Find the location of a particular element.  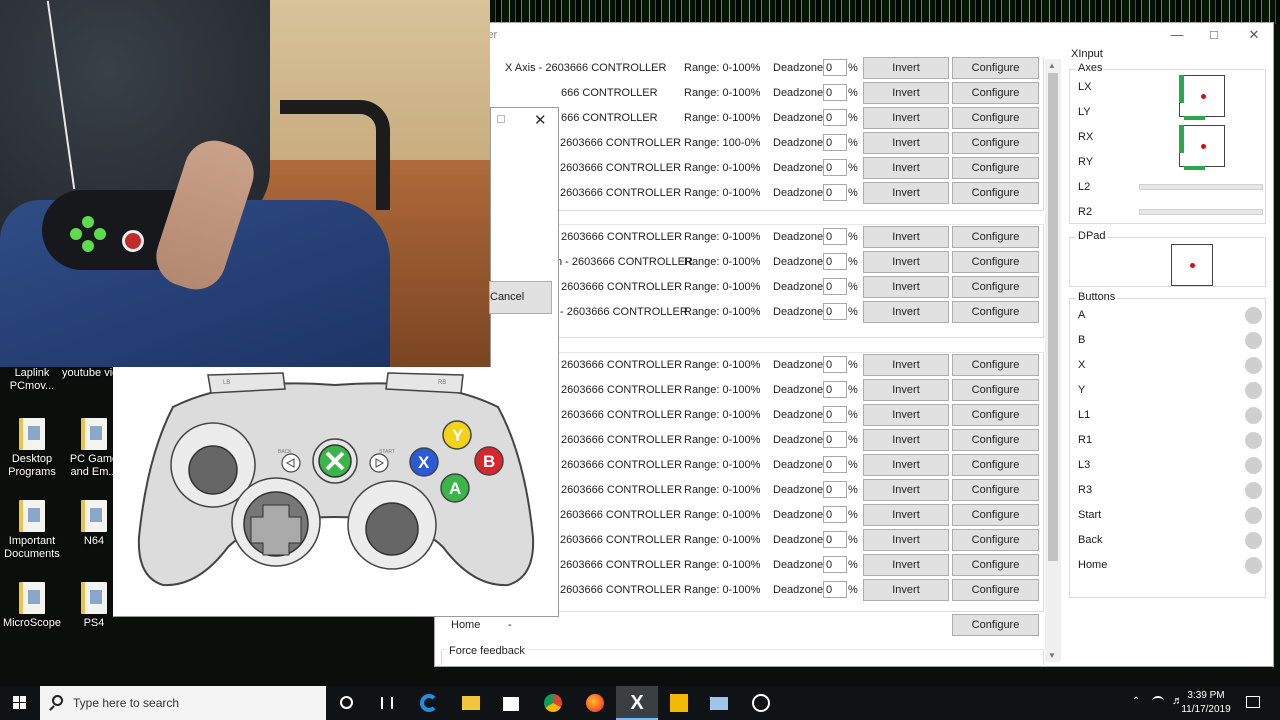

desktop-icon-desktop-programs: Desktop Programs is located at coordinates (32, 448).